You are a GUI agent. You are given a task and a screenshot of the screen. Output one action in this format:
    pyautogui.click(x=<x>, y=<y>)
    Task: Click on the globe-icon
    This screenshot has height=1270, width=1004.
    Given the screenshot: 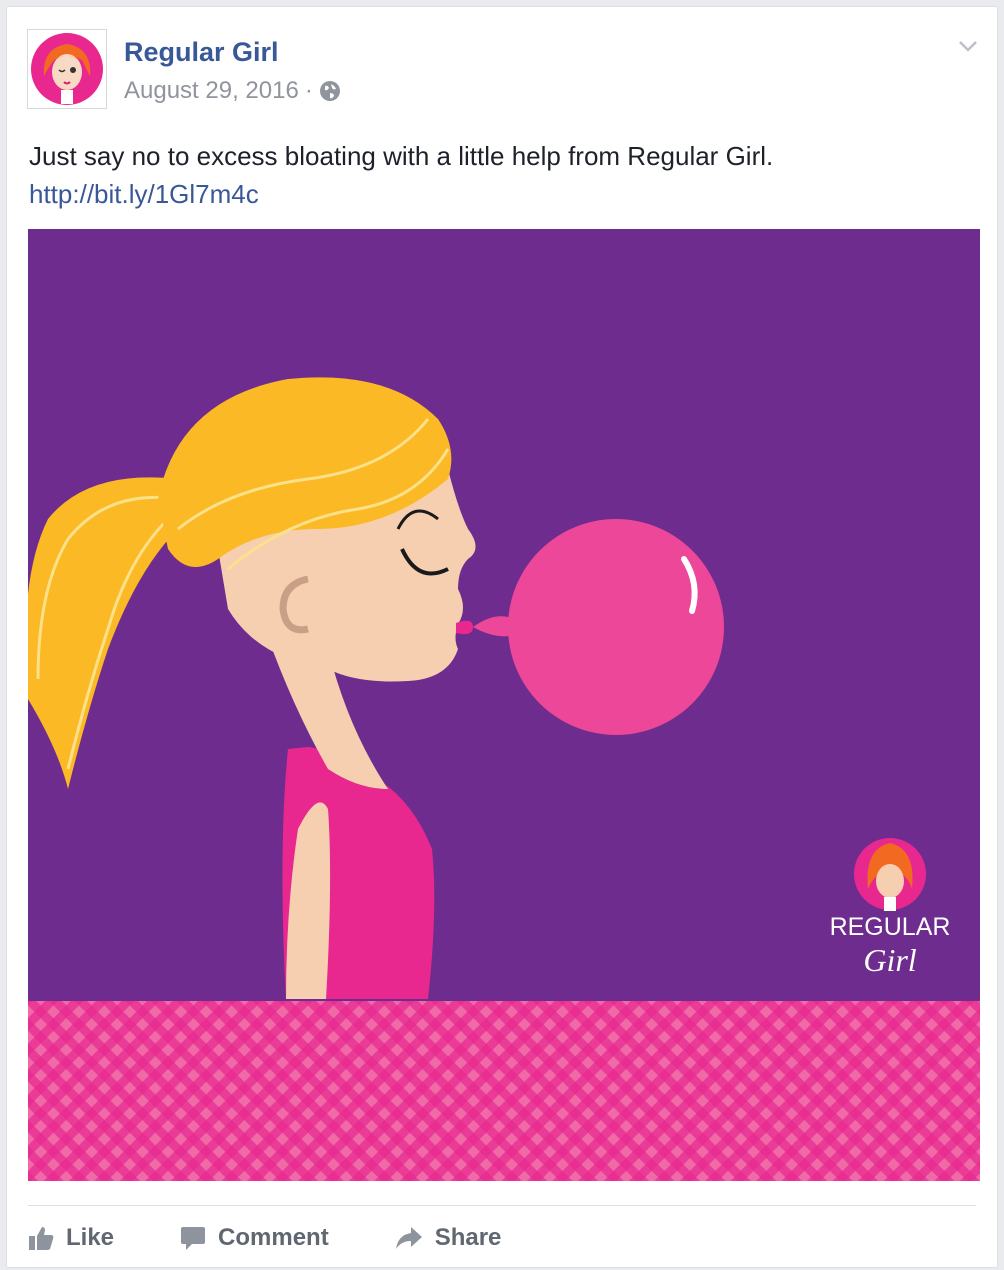 What is the action you would take?
    pyautogui.click(x=330, y=91)
    